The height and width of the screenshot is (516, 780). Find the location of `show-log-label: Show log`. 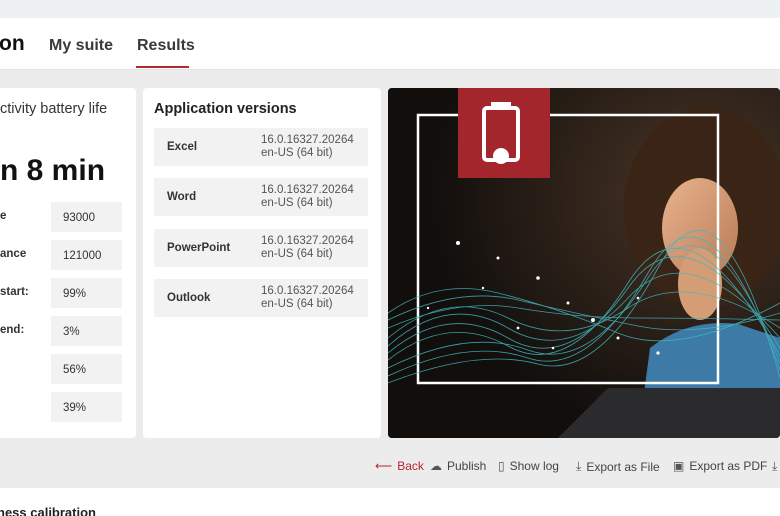

show-log-label: Show log is located at coordinates (534, 466).